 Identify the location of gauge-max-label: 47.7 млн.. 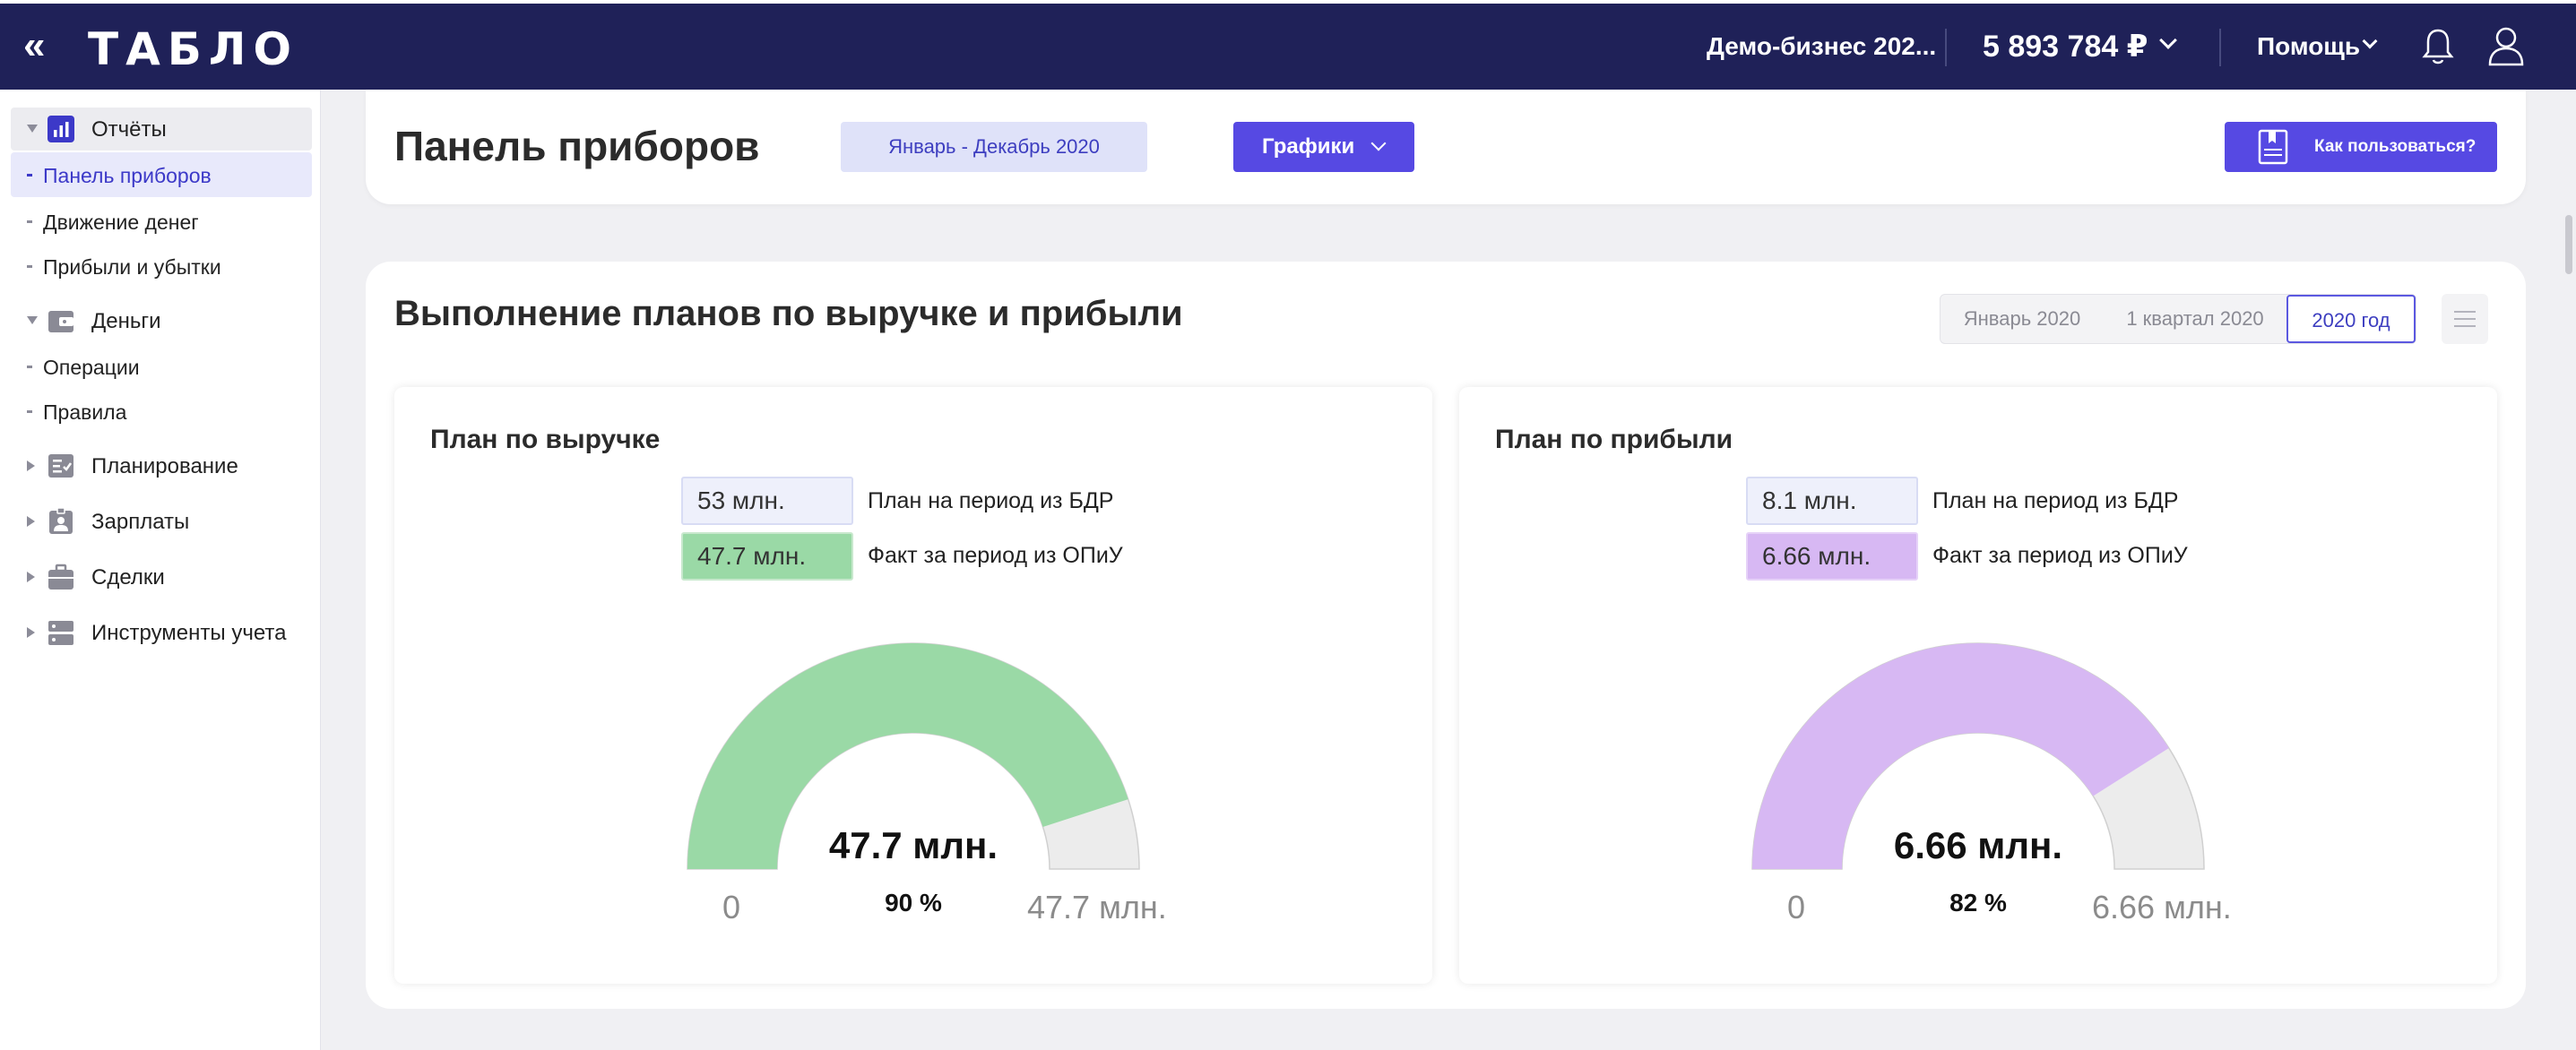
(1097, 907).